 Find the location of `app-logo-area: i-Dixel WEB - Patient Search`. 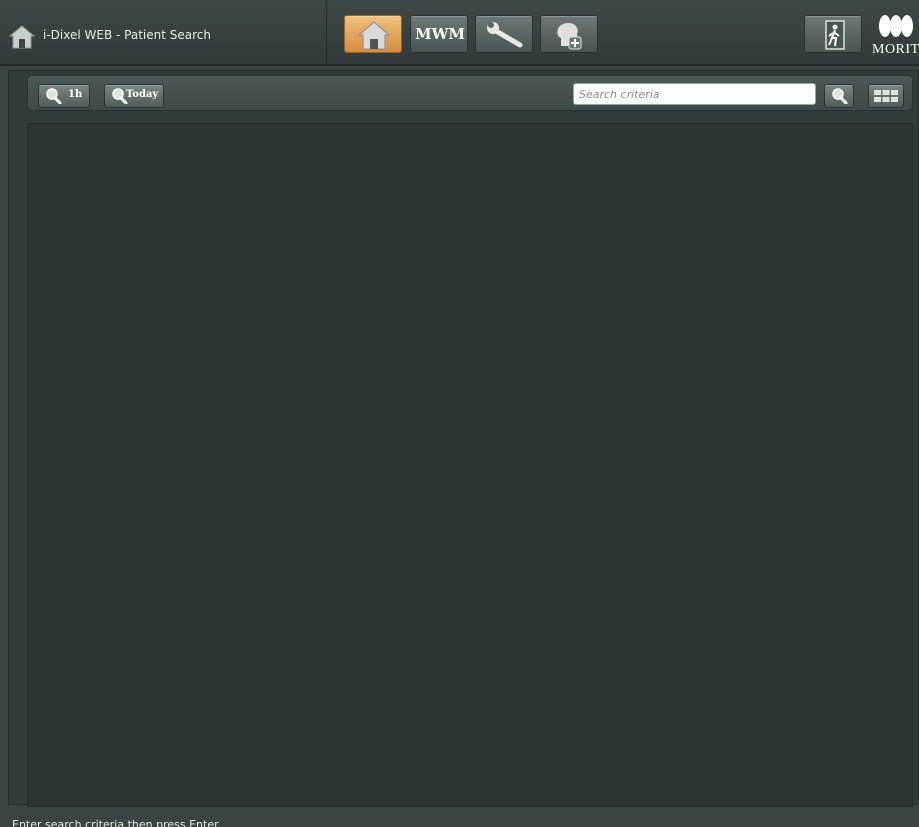

app-logo-area: i-Dixel WEB - Patient Search is located at coordinates (163, 32).